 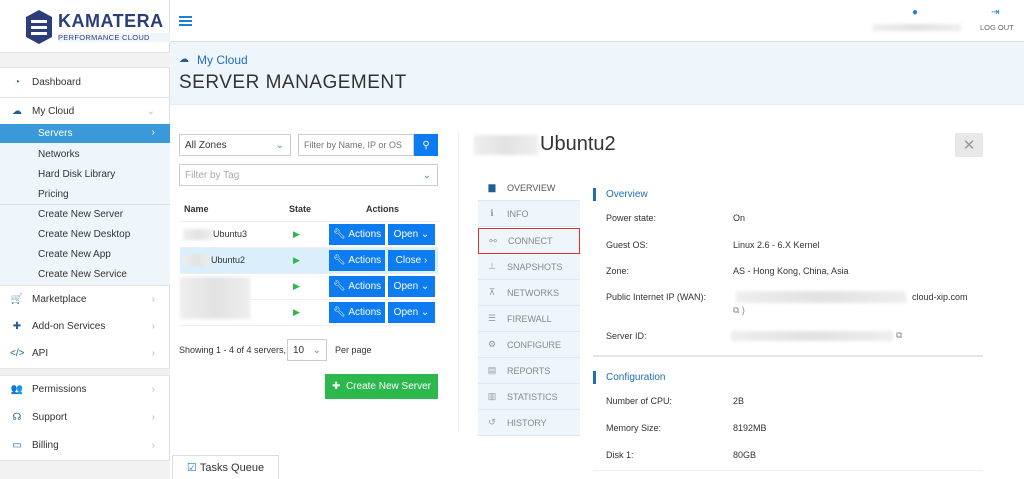 What do you see at coordinates (307, 350) in the screenshot?
I see `per-page-select: 10 ⌄` at bounding box center [307, 350].